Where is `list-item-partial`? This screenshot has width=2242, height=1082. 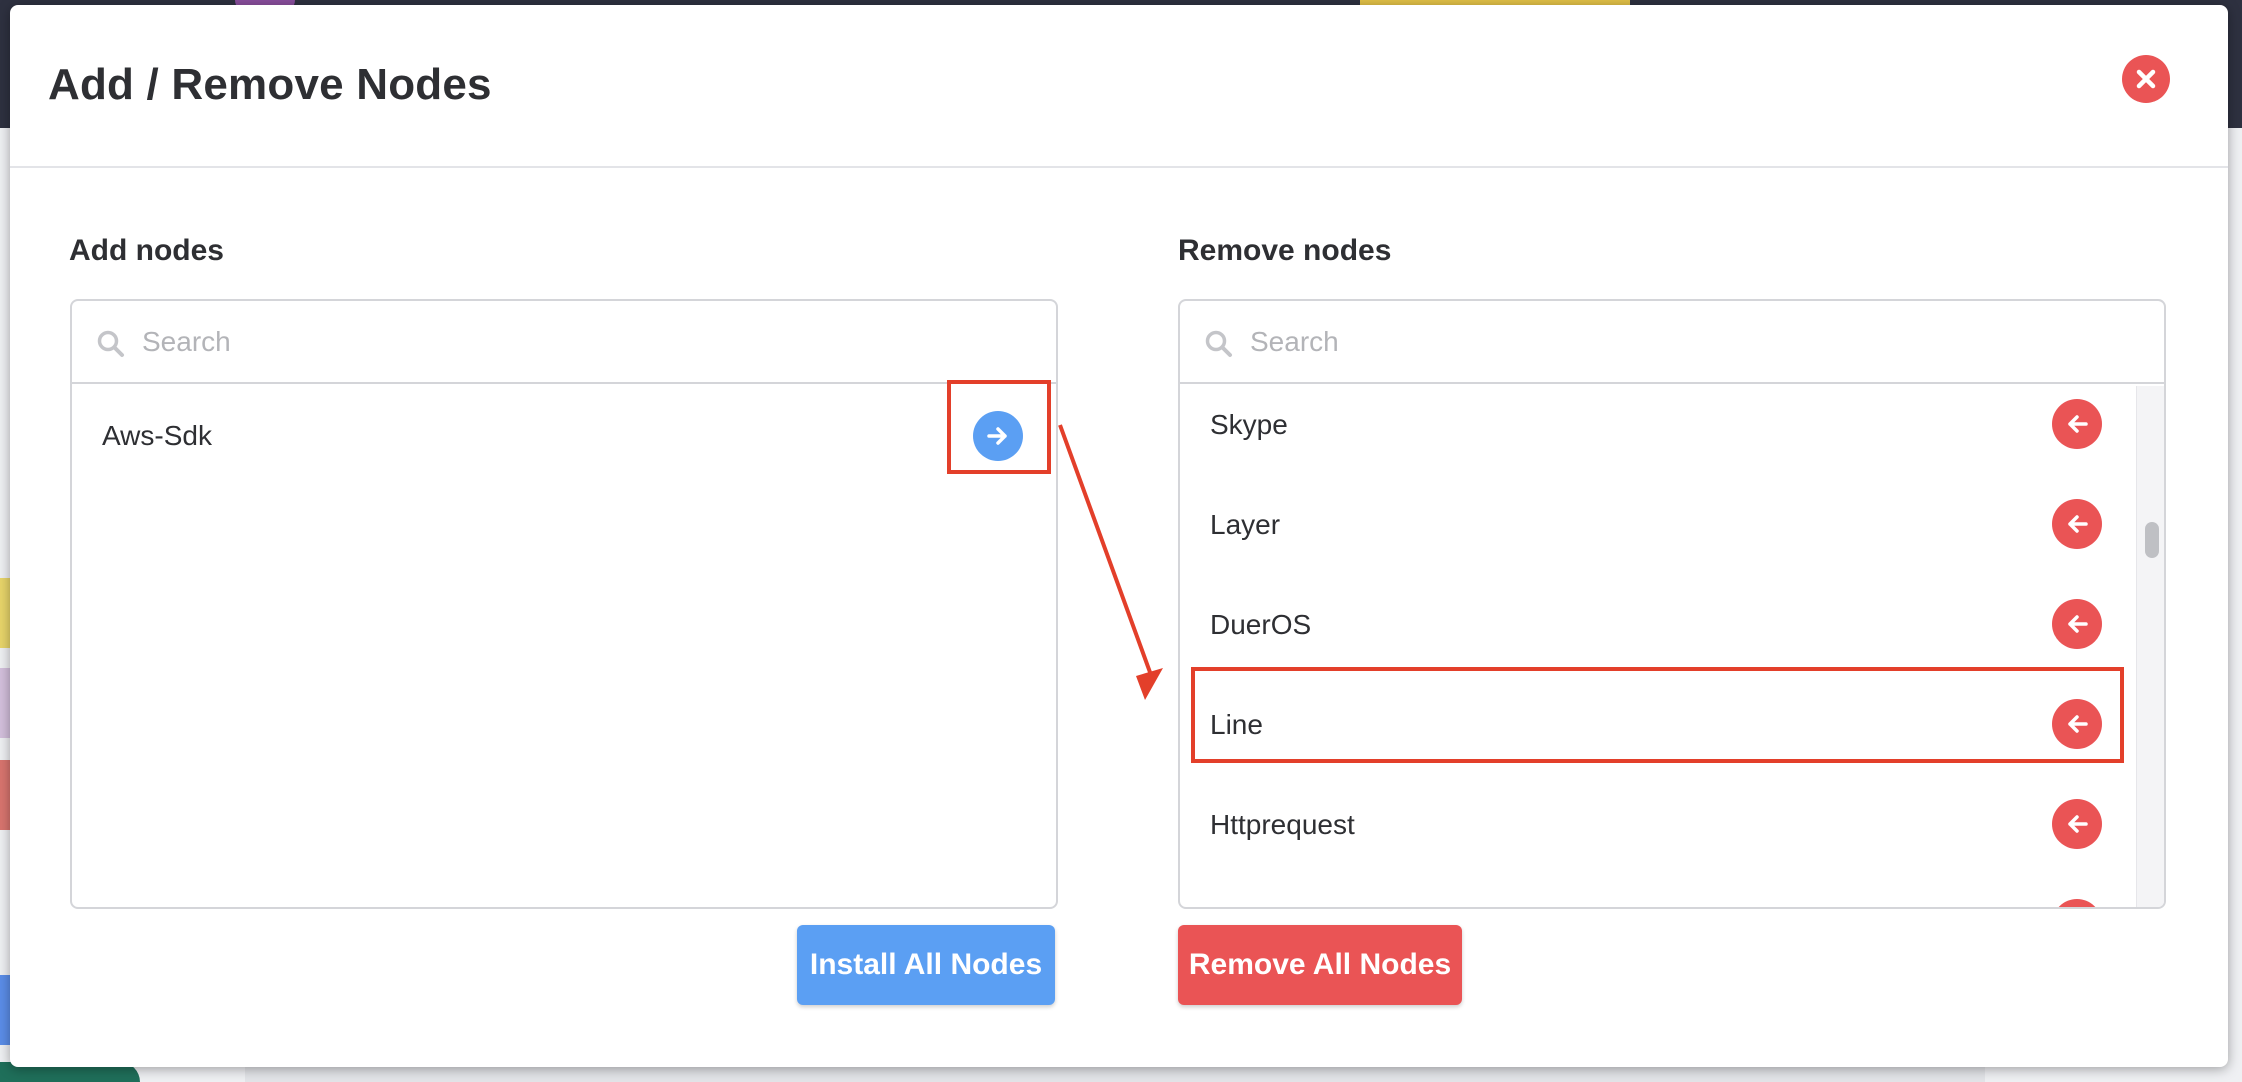
list-item-partial is located at coordinates (1672, 891).